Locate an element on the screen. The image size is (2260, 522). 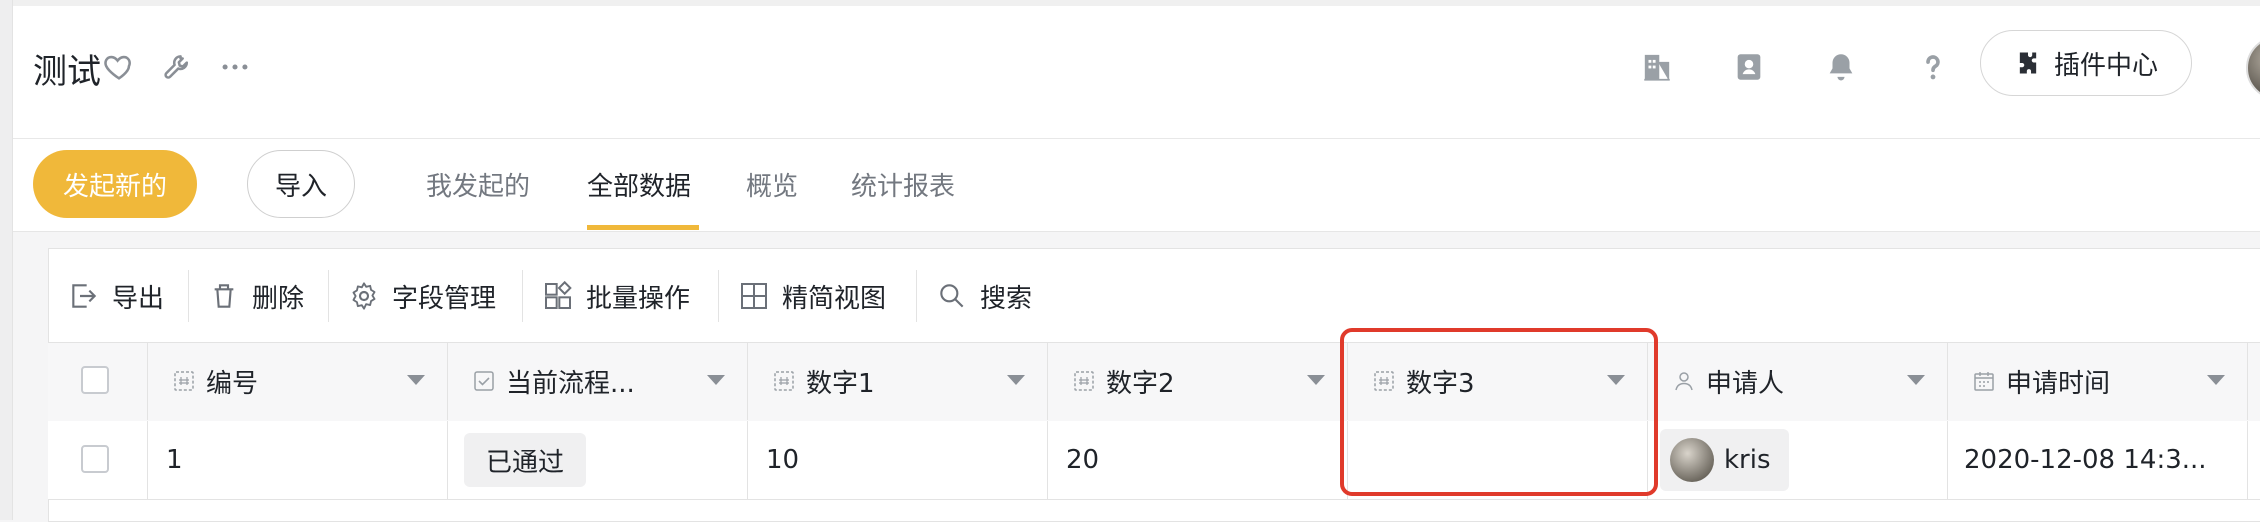
search-icon is located at coordinates (952, 296).